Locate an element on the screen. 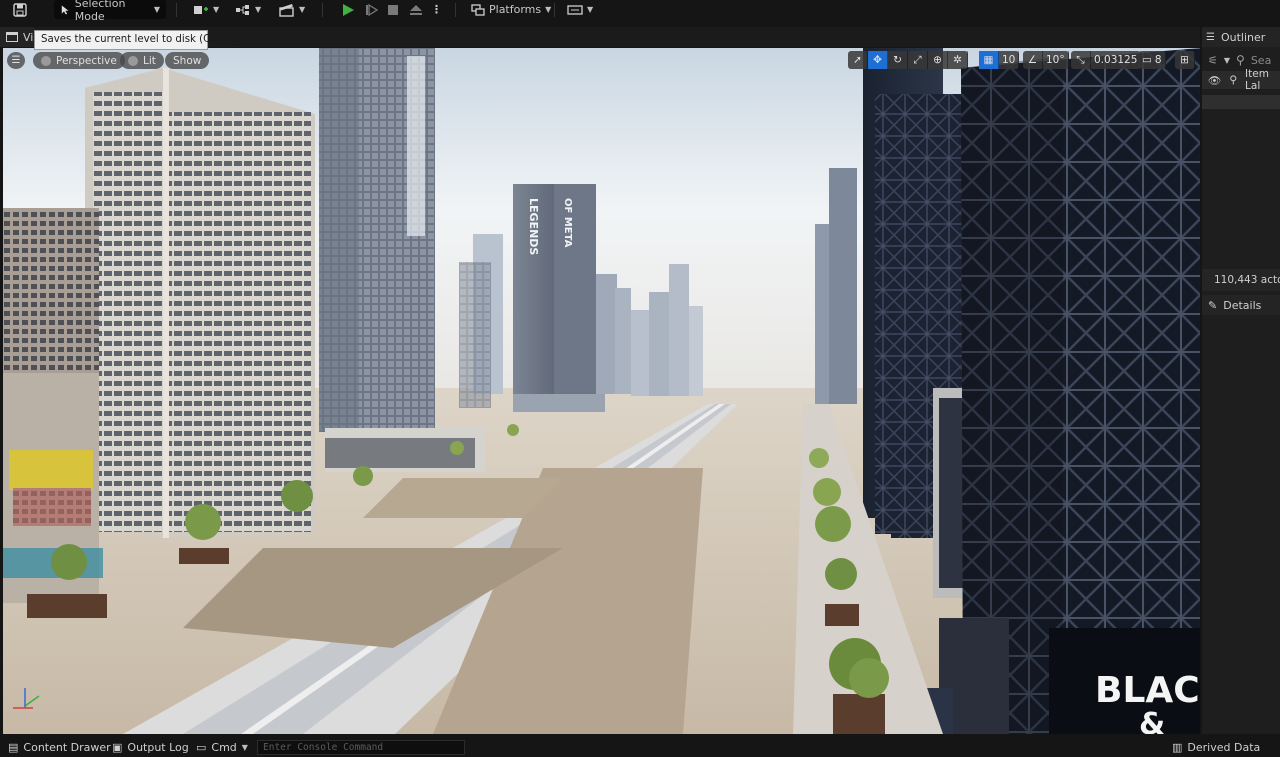 The height and width of the screenshot is (757, 1280). rotation-snap-button: ∠ is located at coordinates (1033, 60).